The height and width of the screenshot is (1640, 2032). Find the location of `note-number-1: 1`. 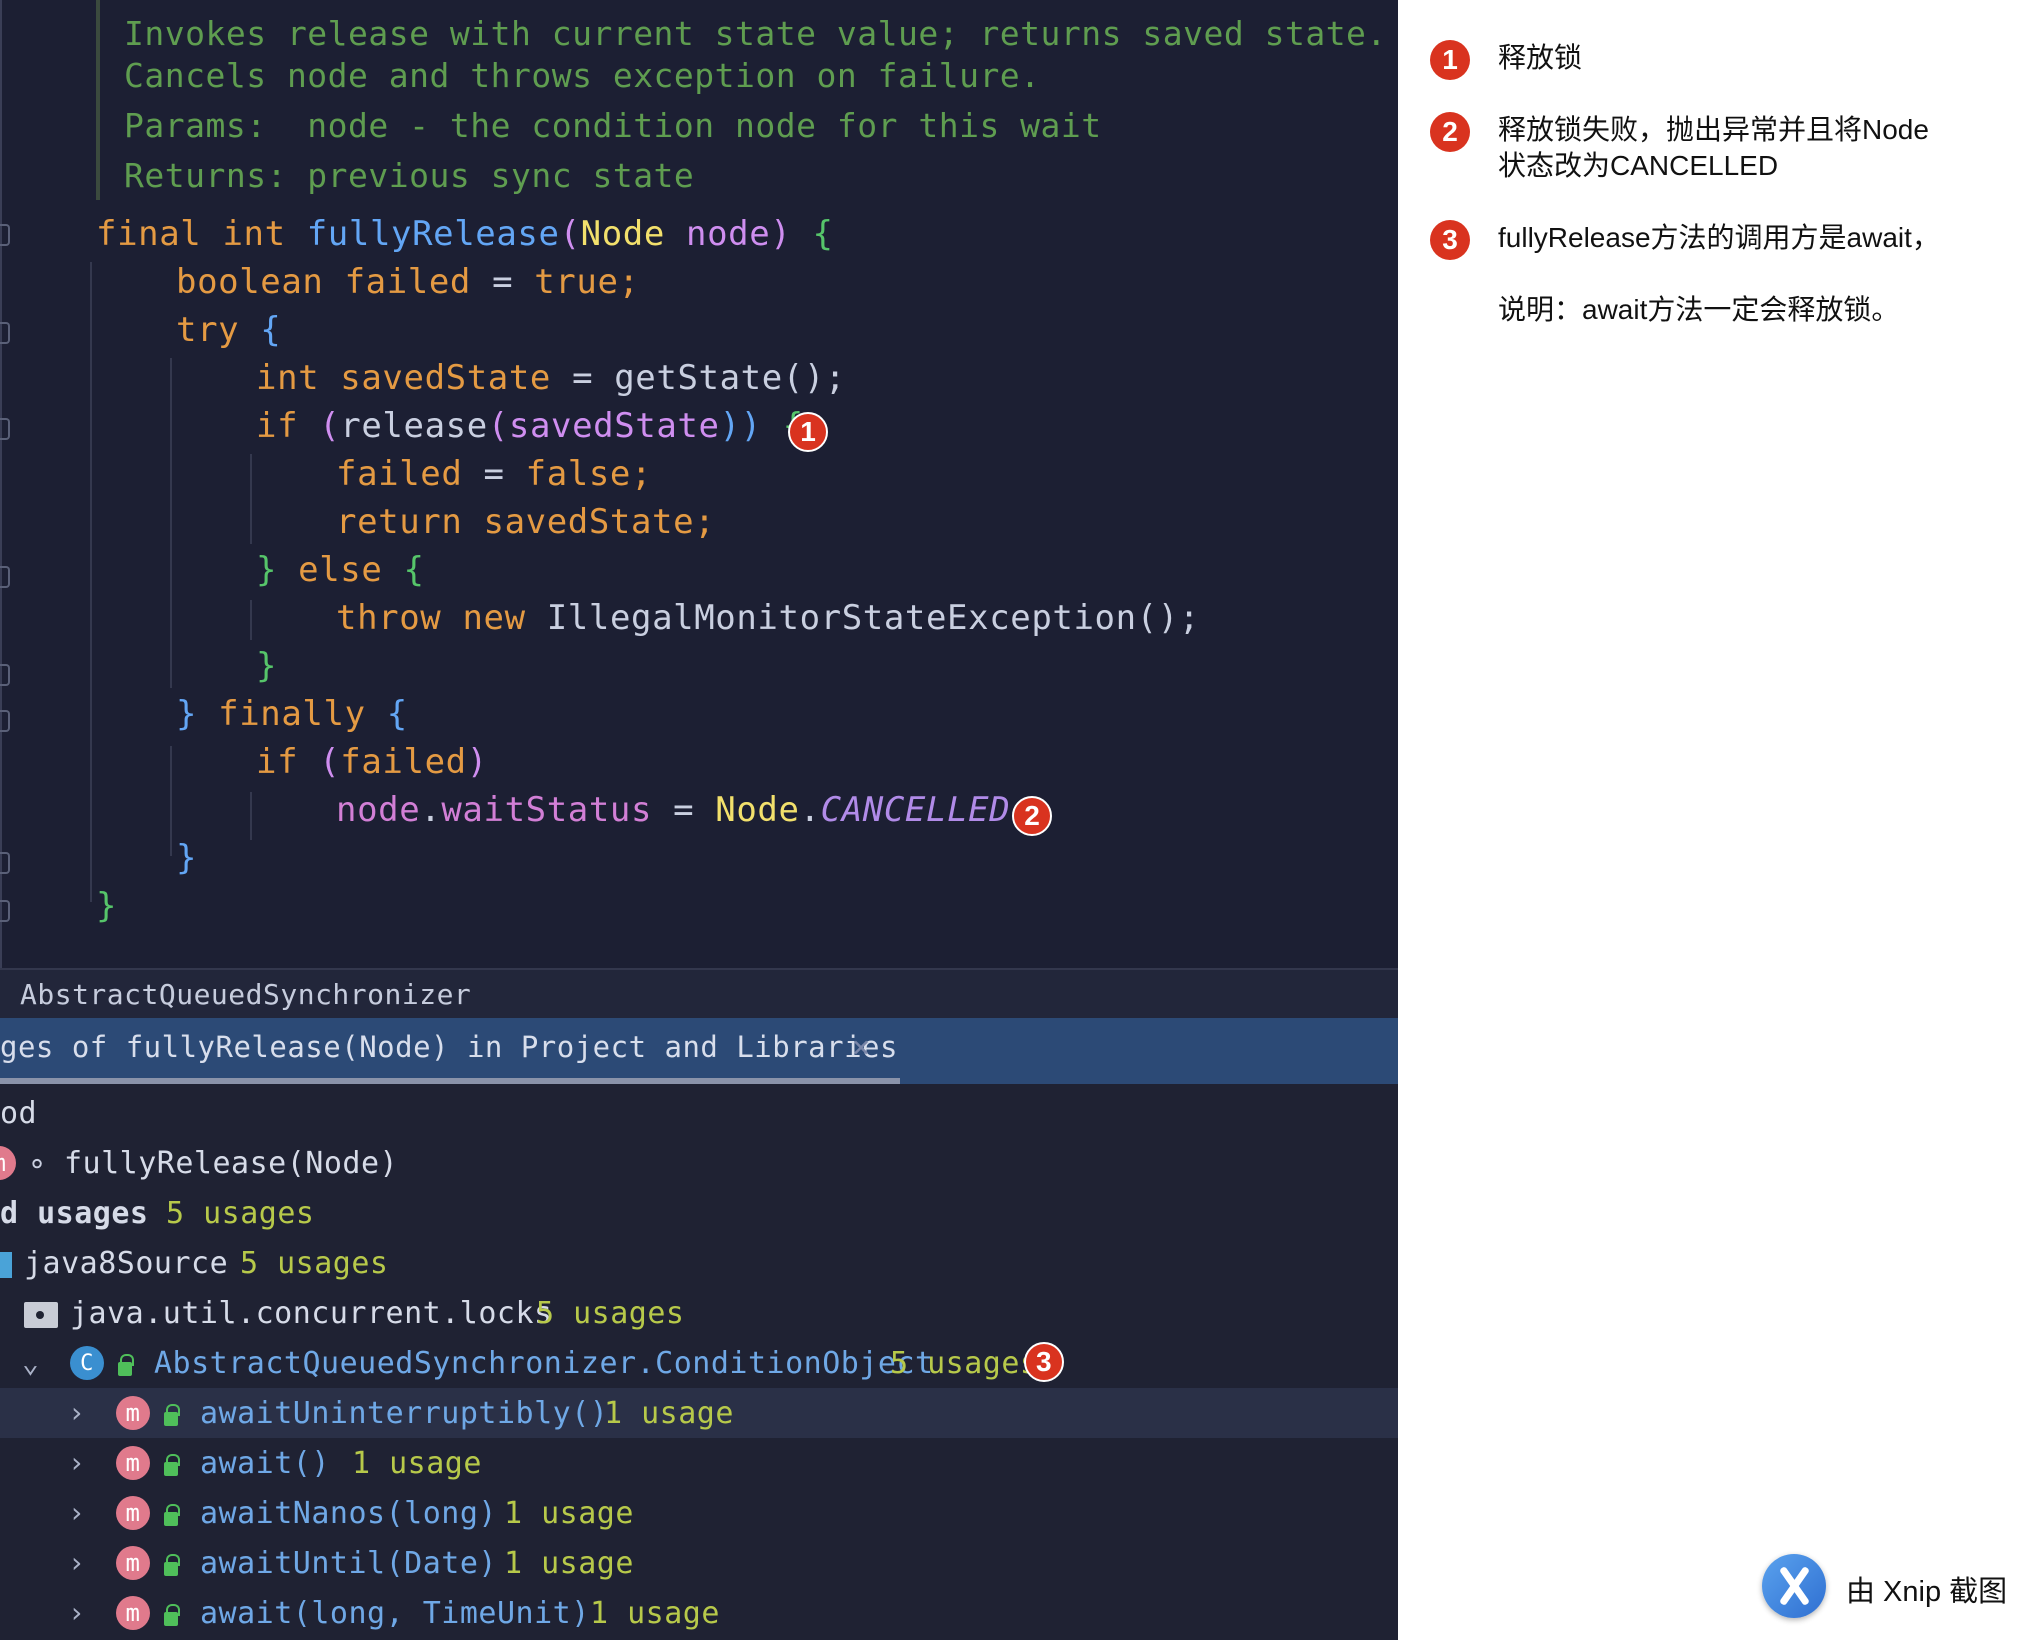

note-number-1: 1 is located at coordinates (1450, 60).